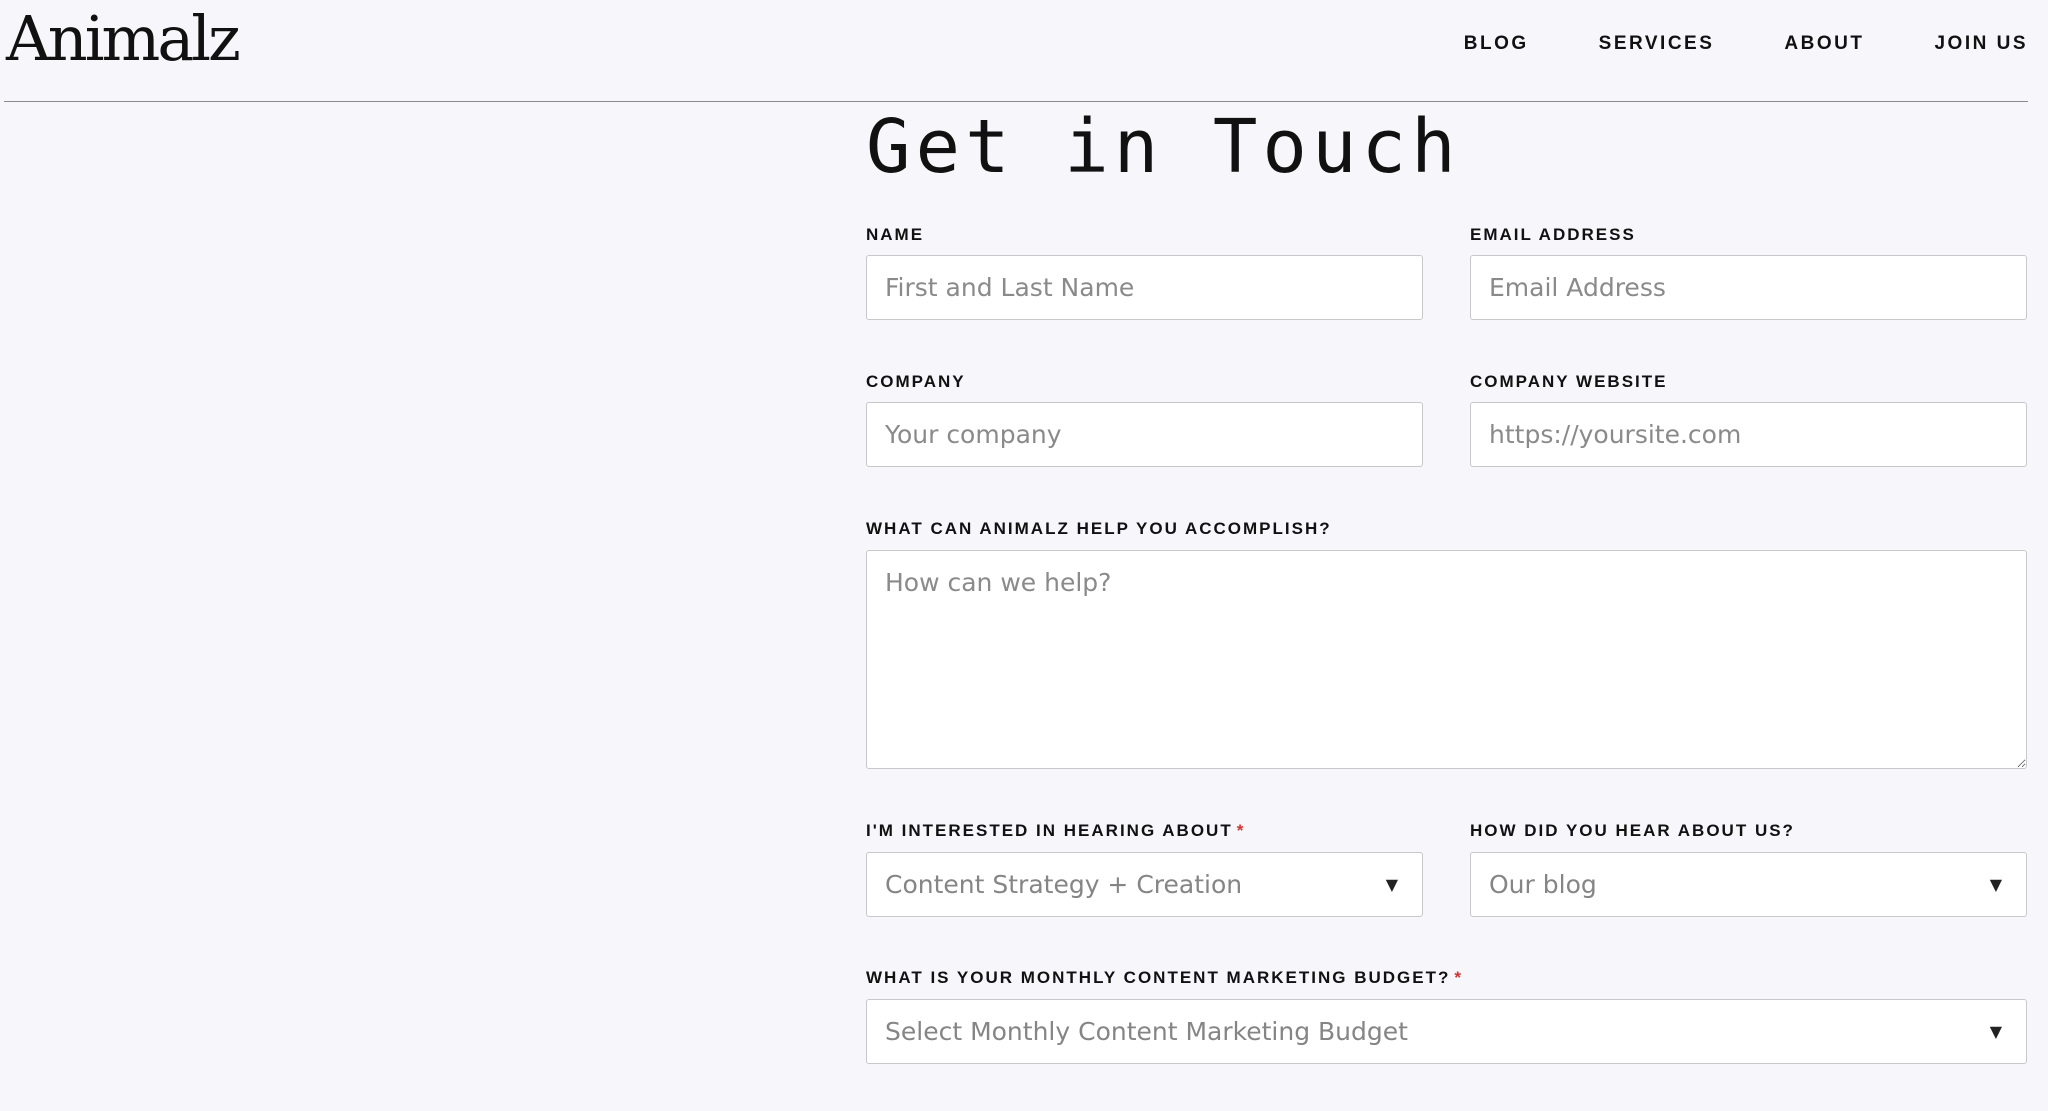 This screenshot has width=2048, height=1111. What do you see at coordinates (1981, 44) in the screenshot?
I see `nav-link-join-us: JOIN US` at bounding box center [1981, 44].